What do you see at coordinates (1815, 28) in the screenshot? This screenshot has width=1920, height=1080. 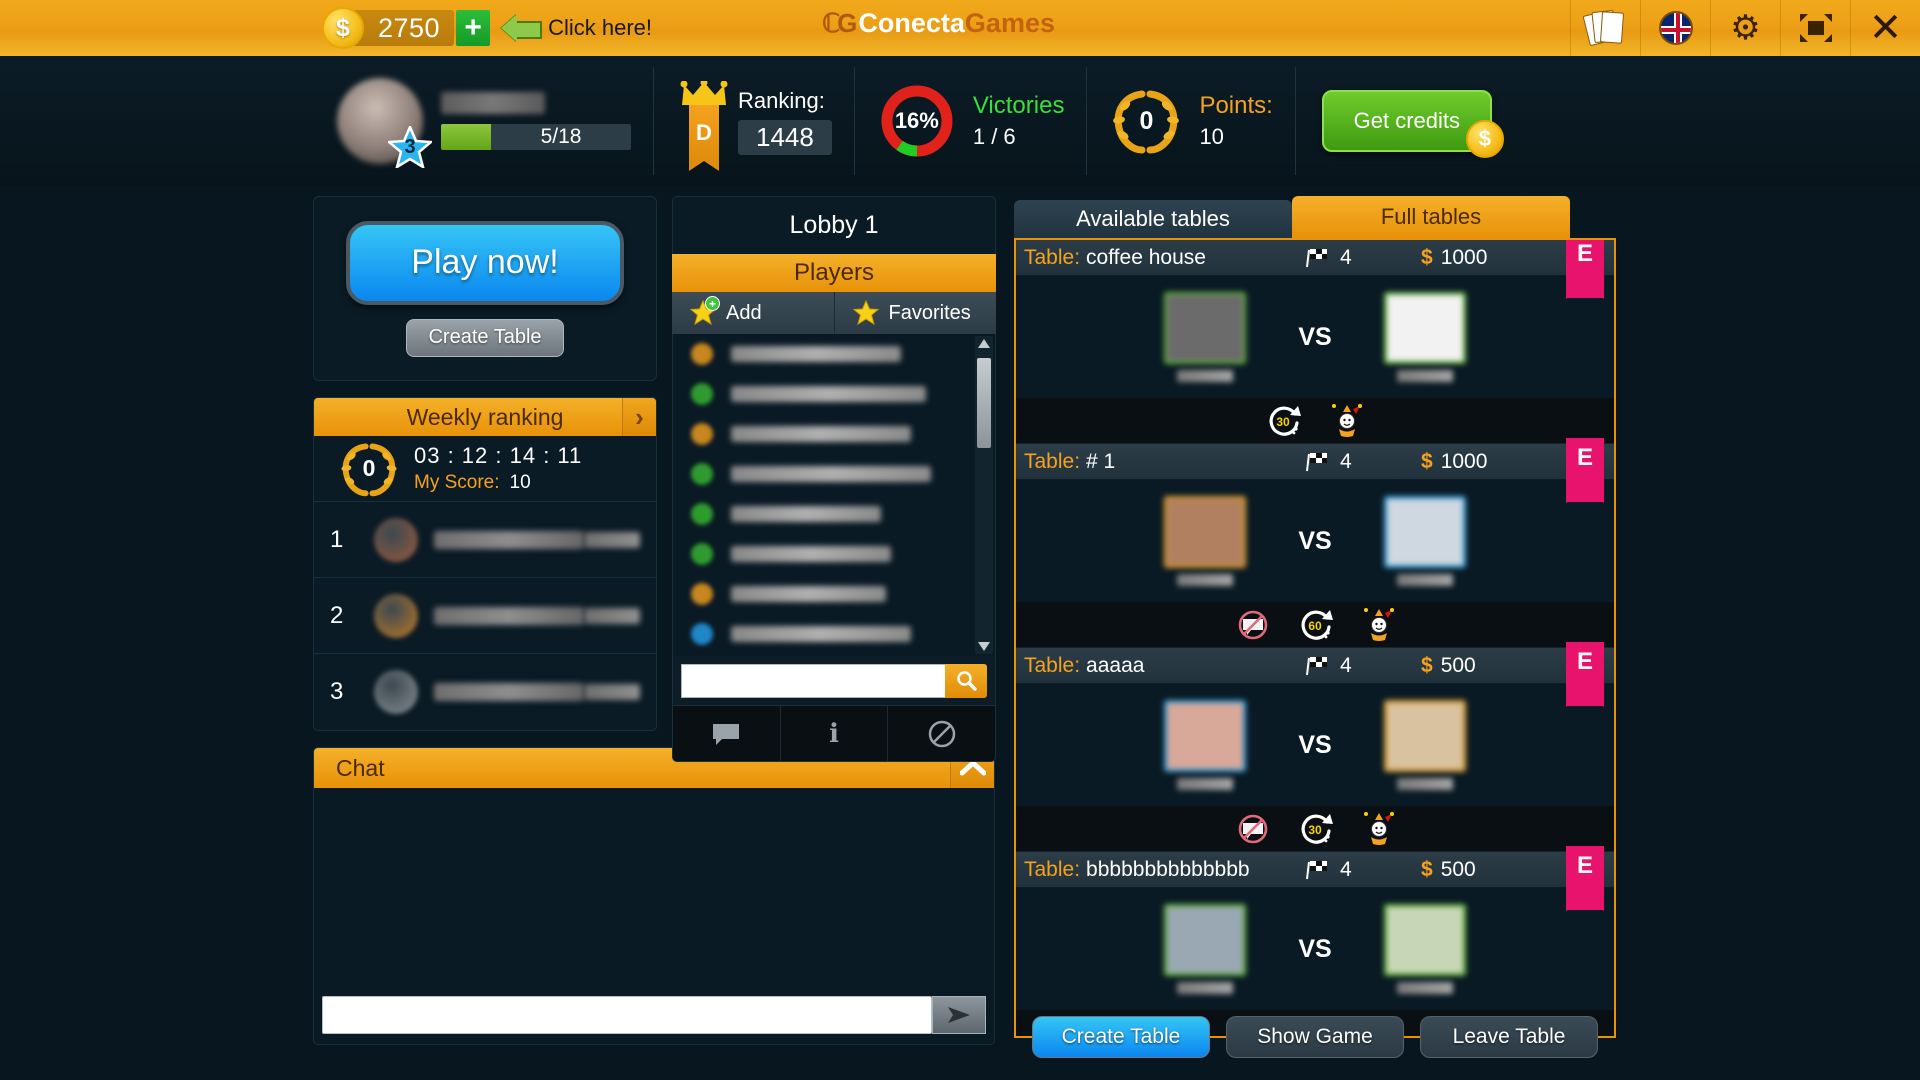 I see `fullscreen-button` at bounding box center [1815, 28].